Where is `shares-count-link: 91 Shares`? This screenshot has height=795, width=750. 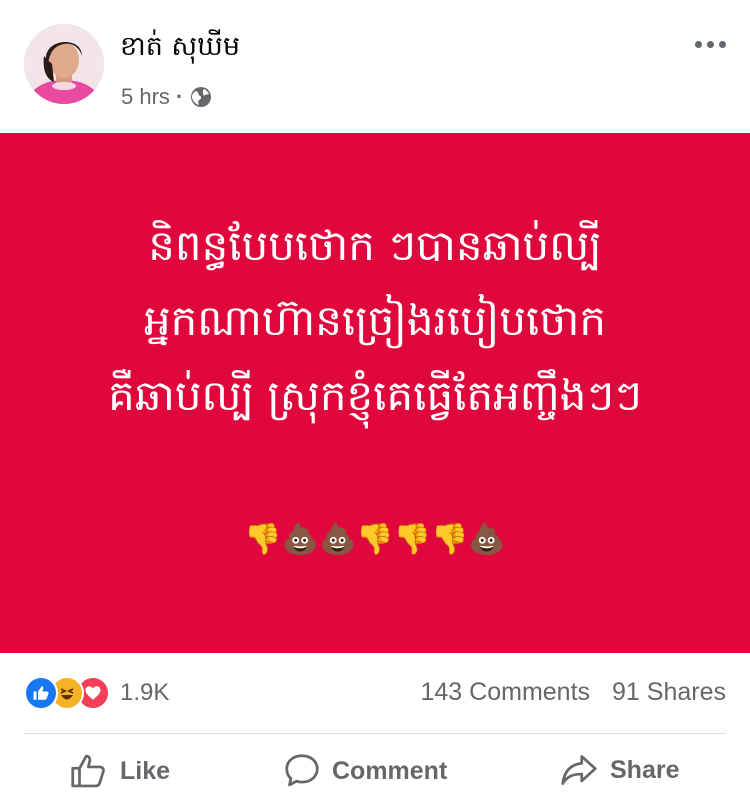
shares-count-link: 91 Shares is located at coordinates (669, 692).